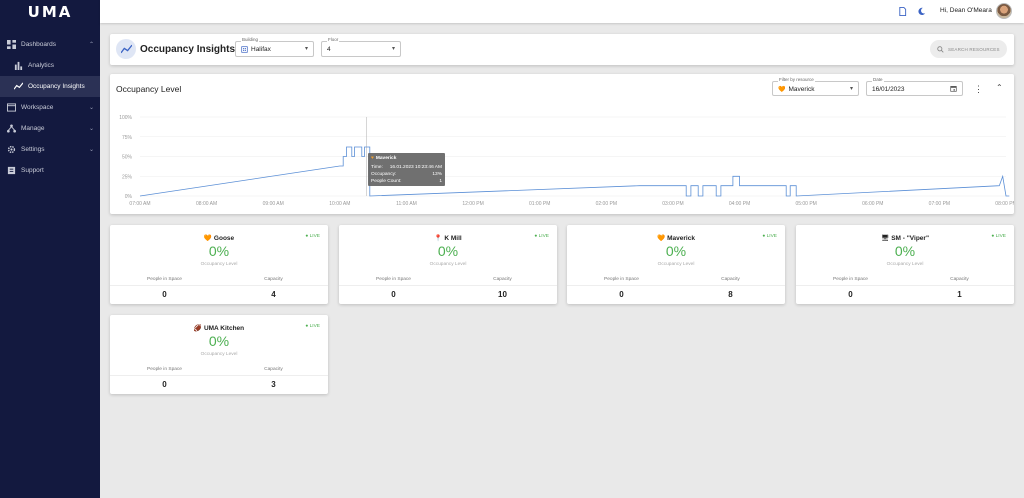  Describe the element at coordinates (959, 288) in the screenshot. I see `capacity-column: Capacity 1` at that location.